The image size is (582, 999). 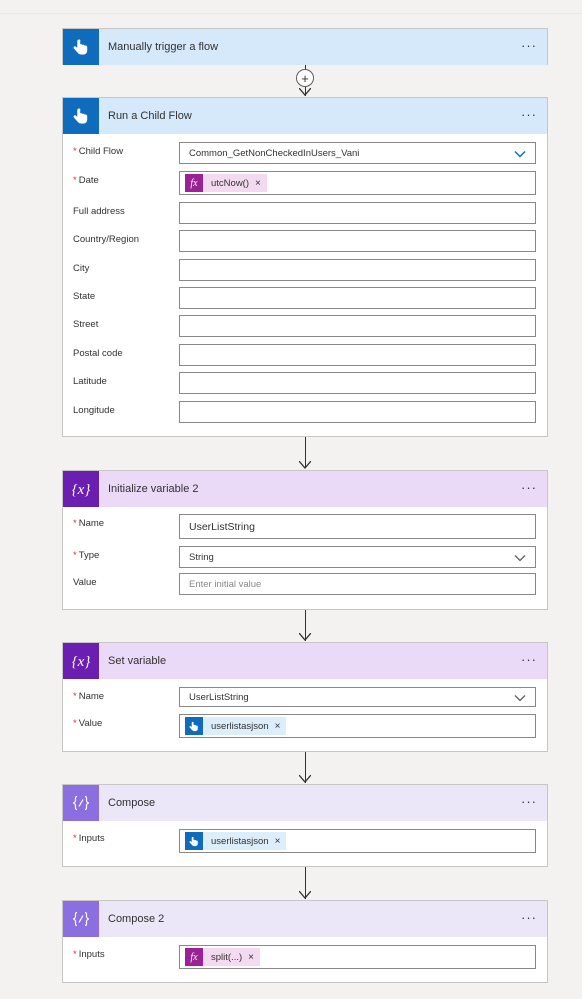 I want to click on initialize-variable-header: {x} Initialize variable 2 ···, so click(x=305, y=489).